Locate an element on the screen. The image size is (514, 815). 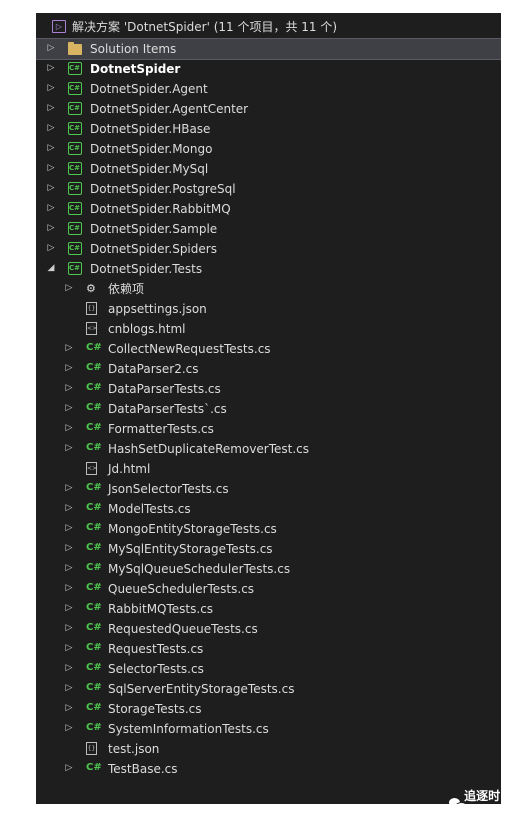
solution-root: ▷ 解决方案 'DotnetSpider' (11 个项目，共 11 个) is located at coordinates (268, 27).